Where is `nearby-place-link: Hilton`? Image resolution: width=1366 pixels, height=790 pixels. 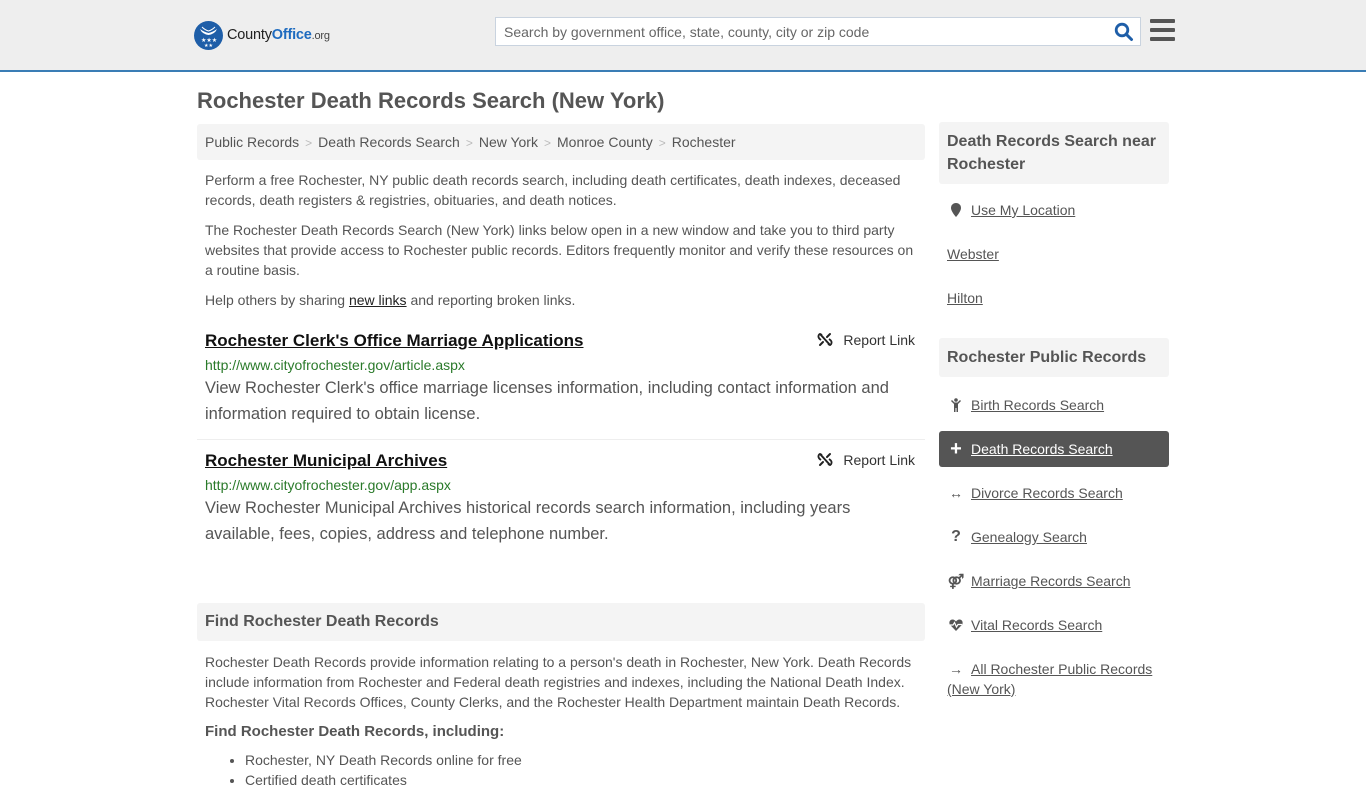
nearby-place-link: Hilton is located at coordinates (965, 298).